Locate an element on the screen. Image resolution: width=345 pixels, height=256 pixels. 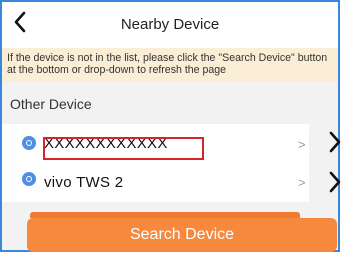
device-name: XXXXXXXXXXXX is located at coordinates (106, 143).